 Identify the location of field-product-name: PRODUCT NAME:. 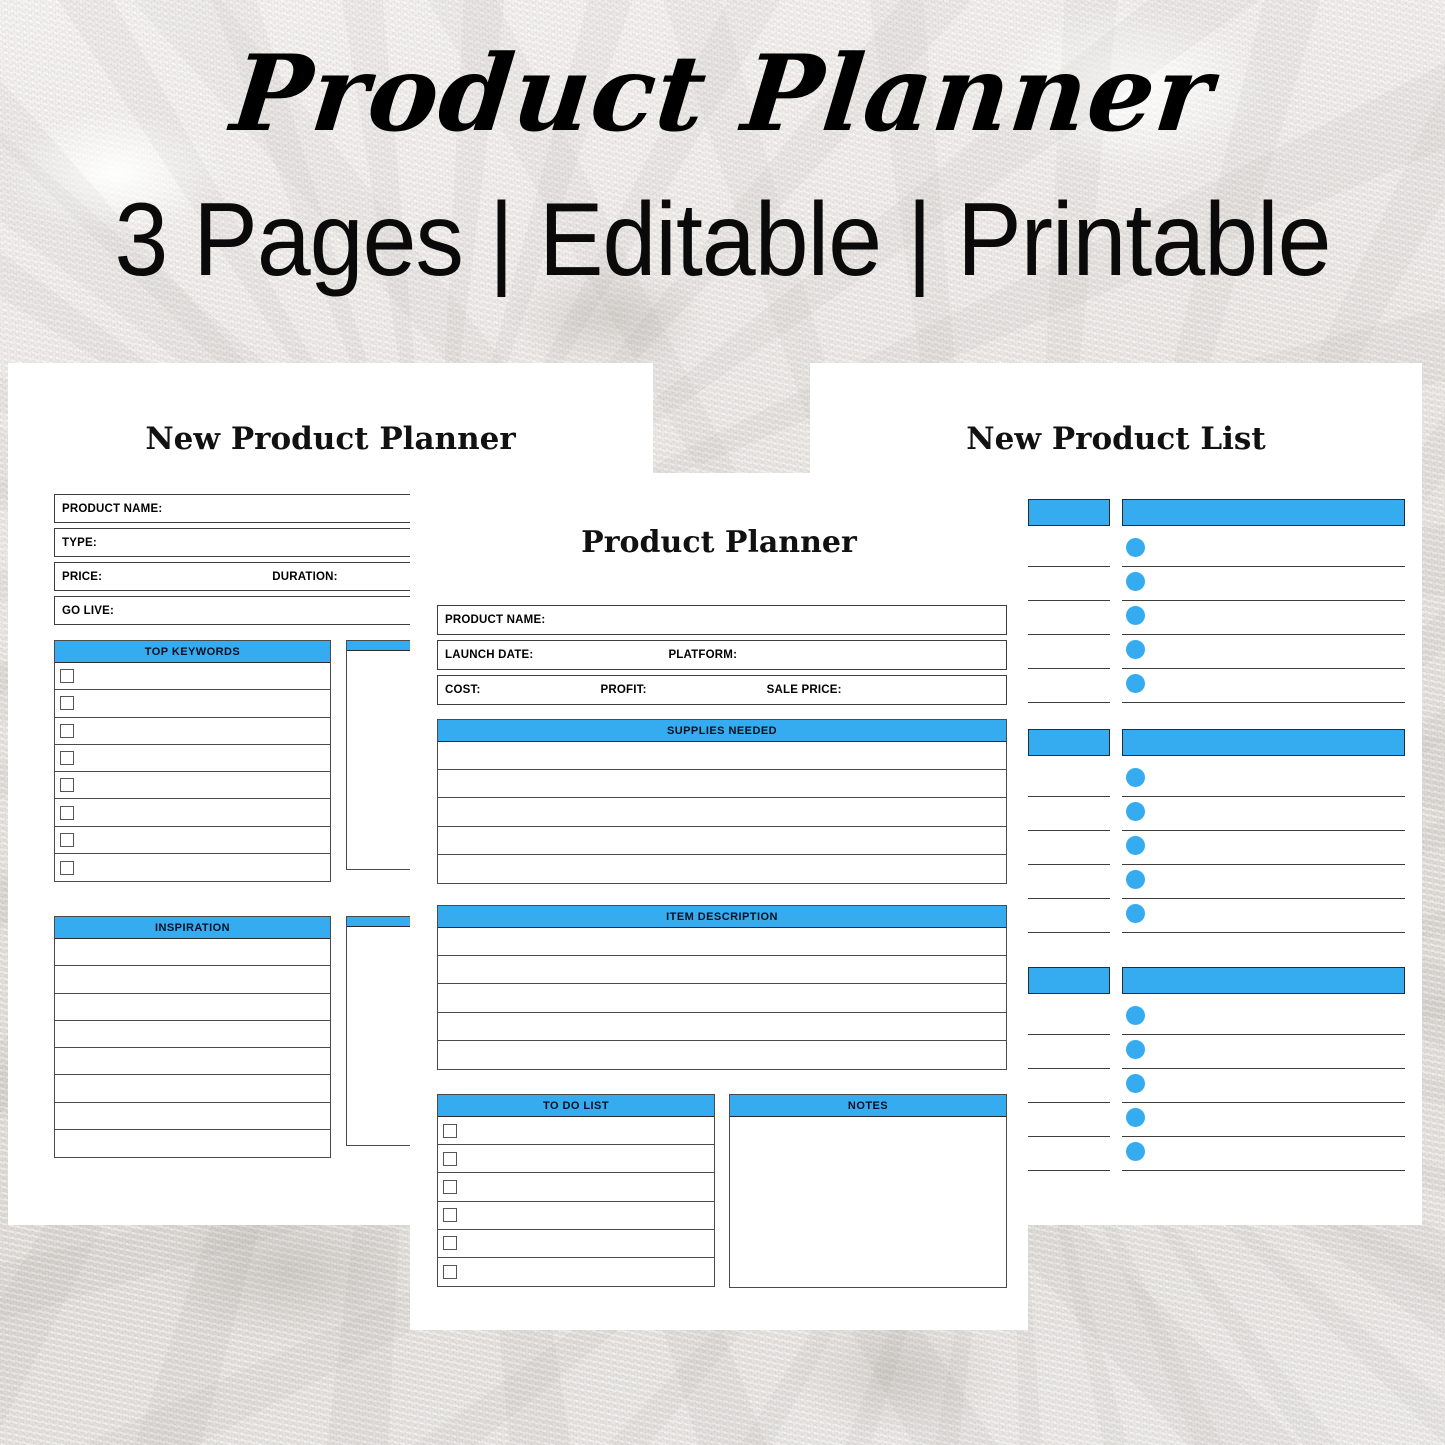
(237, 508).